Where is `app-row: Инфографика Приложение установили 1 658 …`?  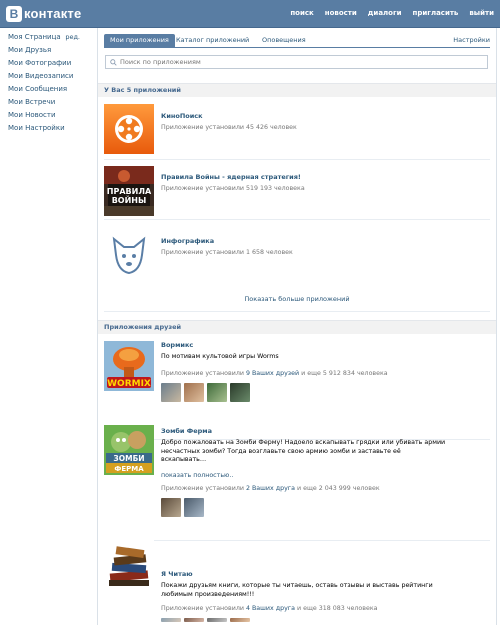 app-row: Инфографика Приложение установили 1 658 … is located at coordinates (297, 267).